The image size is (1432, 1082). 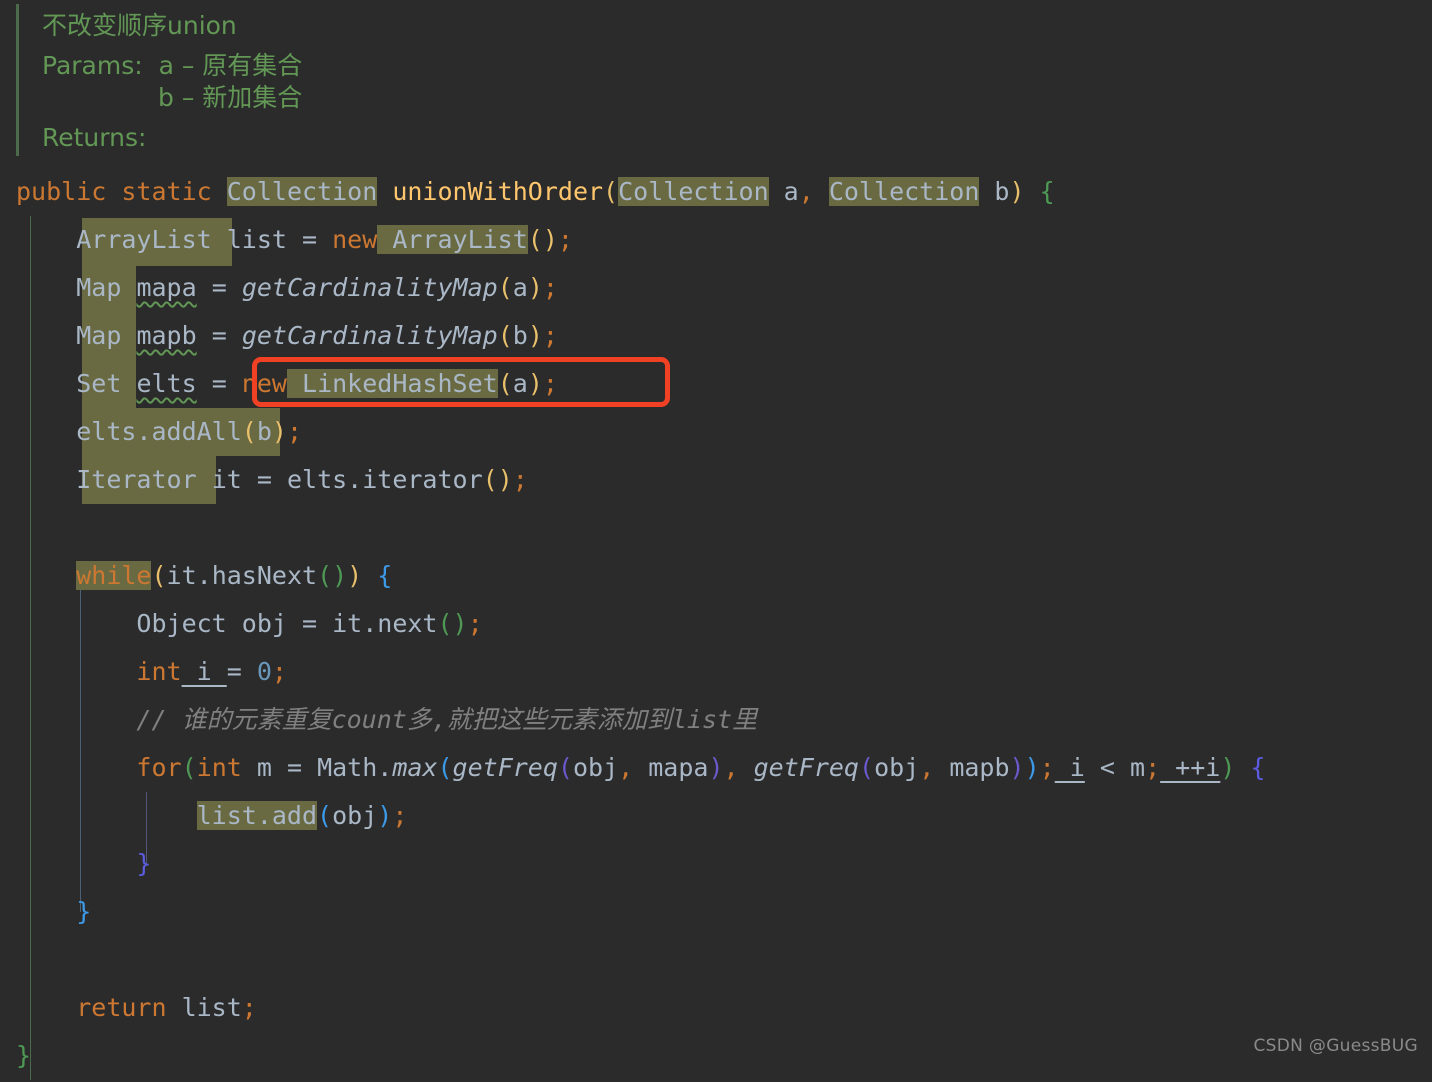 What do you see at coordinates (595, 767) in the screenshot?
I see `arg-obj-1: obj` at bounding box center [595, 767].